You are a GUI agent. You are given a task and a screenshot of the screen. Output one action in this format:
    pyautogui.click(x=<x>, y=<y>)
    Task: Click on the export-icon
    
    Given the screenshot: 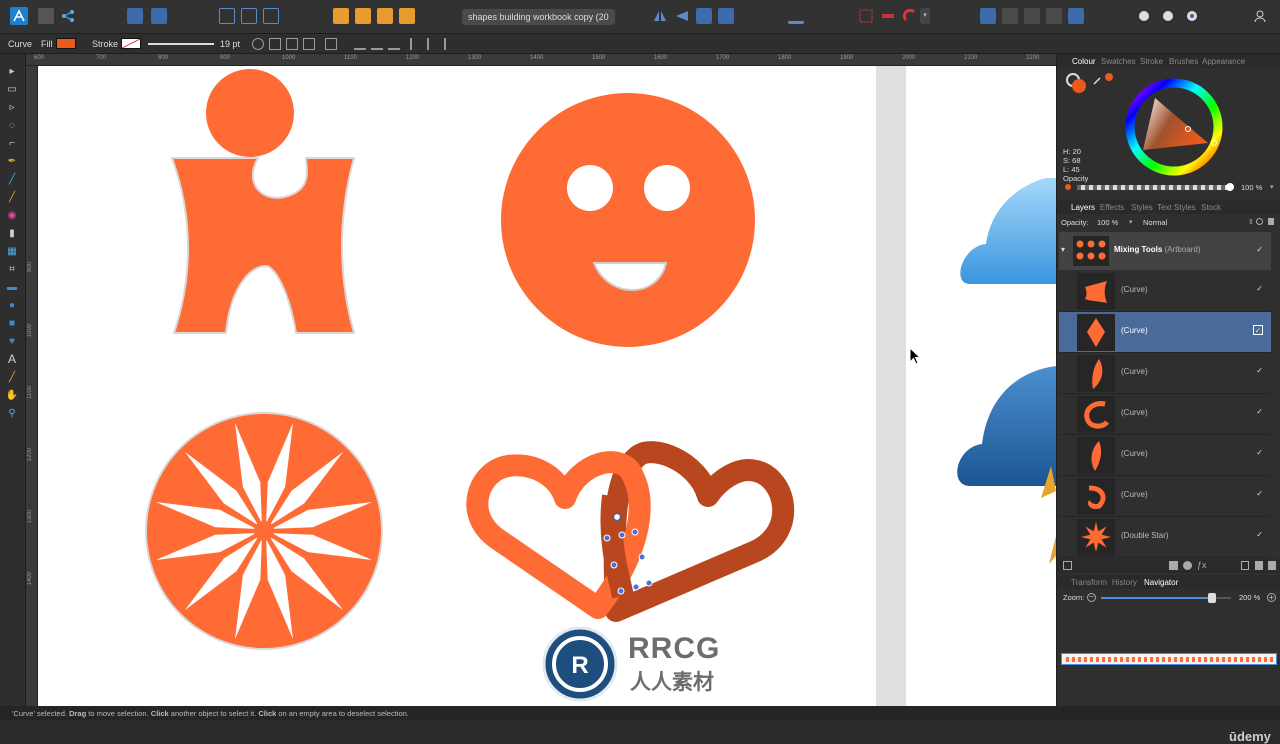 What is the action you would take?
    pyautogui.click(x=159, y=16)
    